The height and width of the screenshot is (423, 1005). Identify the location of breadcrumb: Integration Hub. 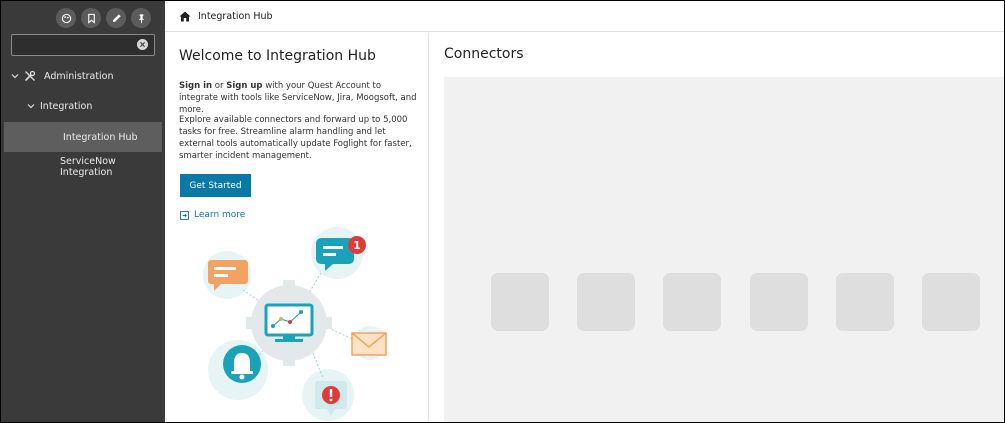
(584, 16).